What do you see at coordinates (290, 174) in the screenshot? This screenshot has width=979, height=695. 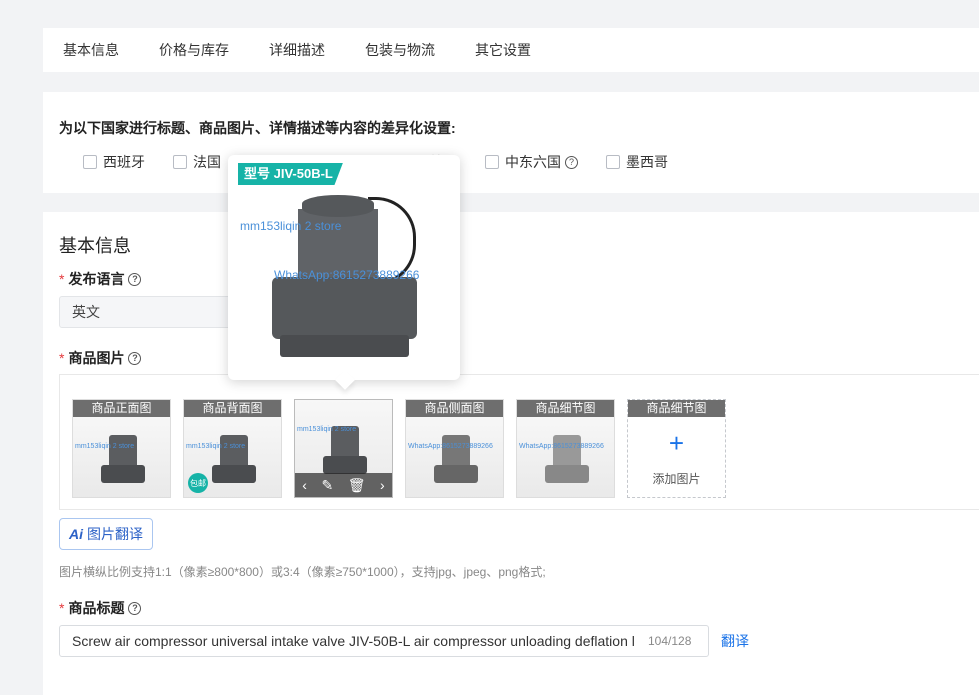 I see `model-tag: 型号 JIV-50B-L` at bounding box center [290, 174].